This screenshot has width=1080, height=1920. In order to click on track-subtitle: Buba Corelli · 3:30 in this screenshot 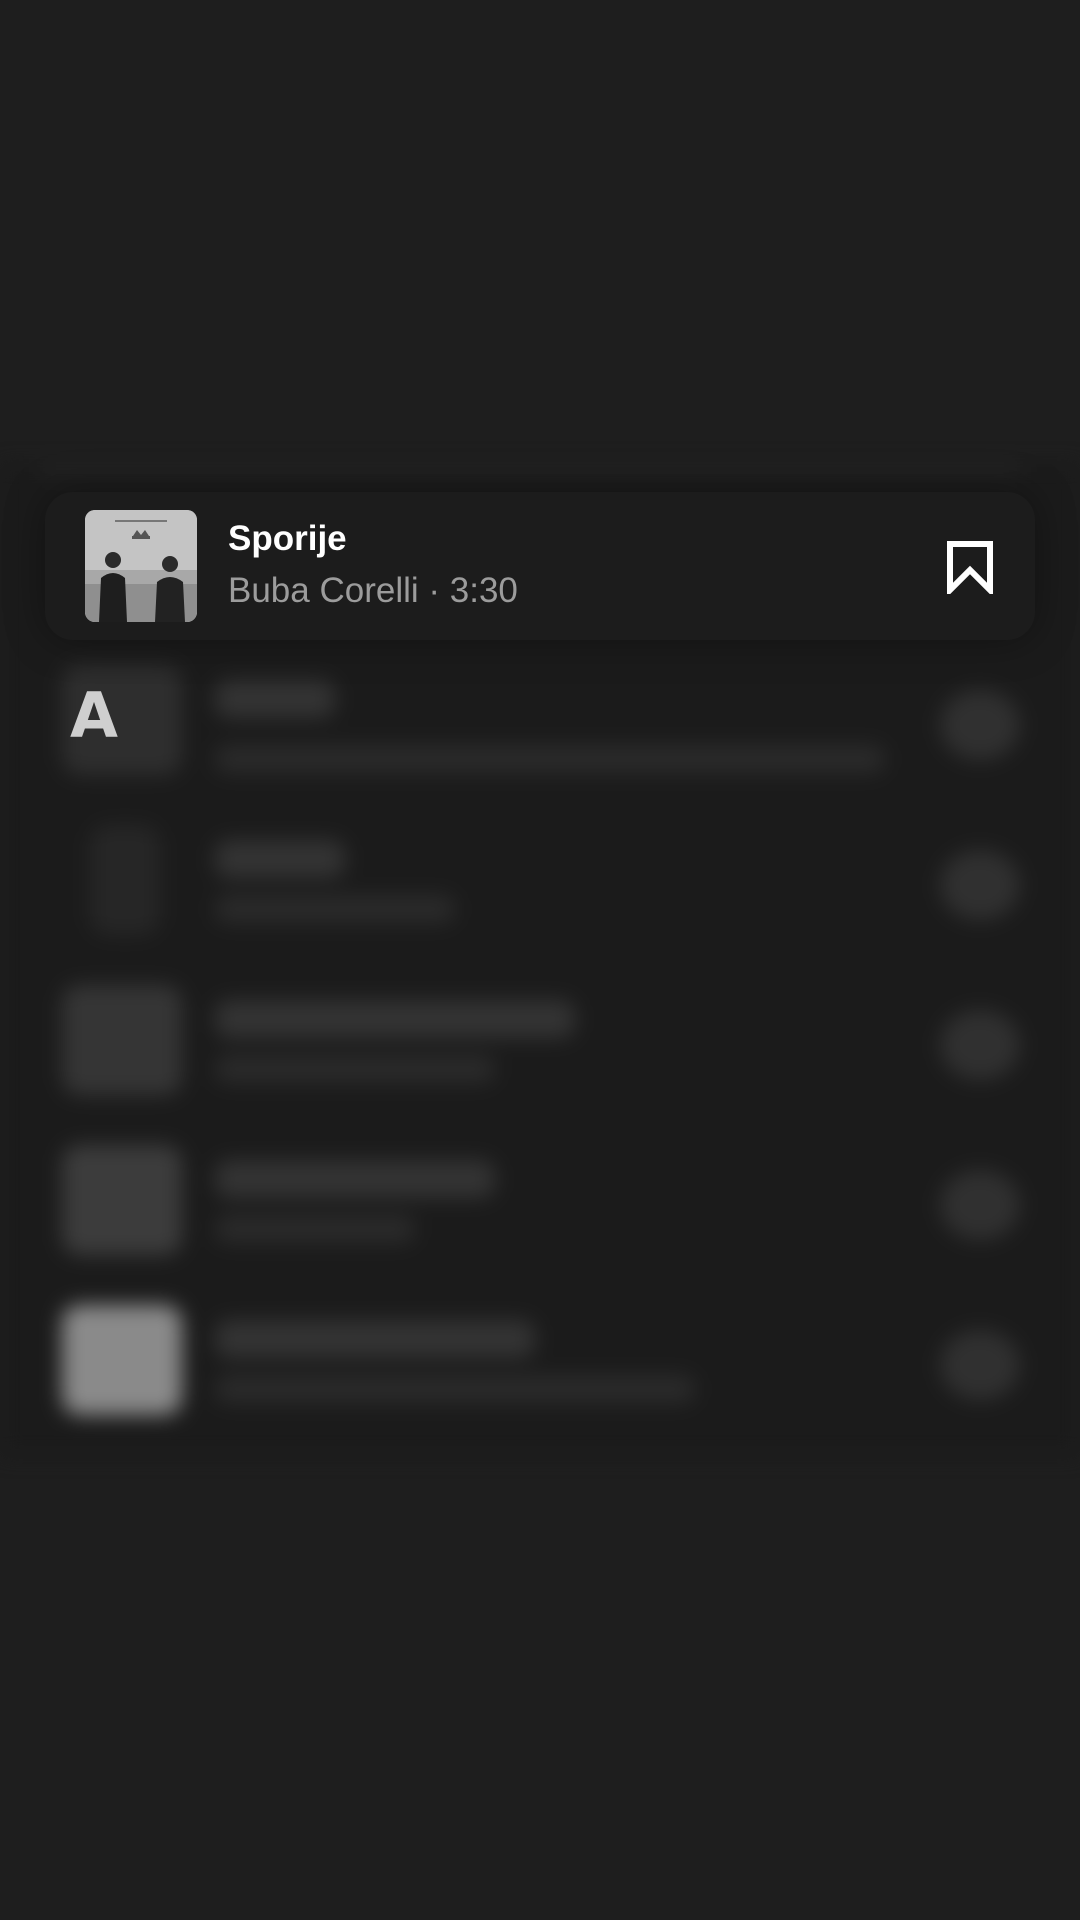, I will do `click(373, 591)`.